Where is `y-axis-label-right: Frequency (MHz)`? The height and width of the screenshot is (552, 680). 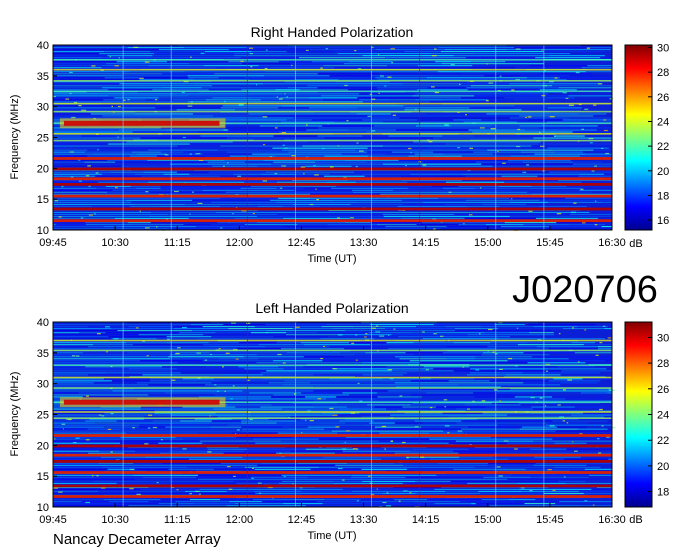 y-axis-label-right: Frequency (MHz) is located at coordinates (15, 137).